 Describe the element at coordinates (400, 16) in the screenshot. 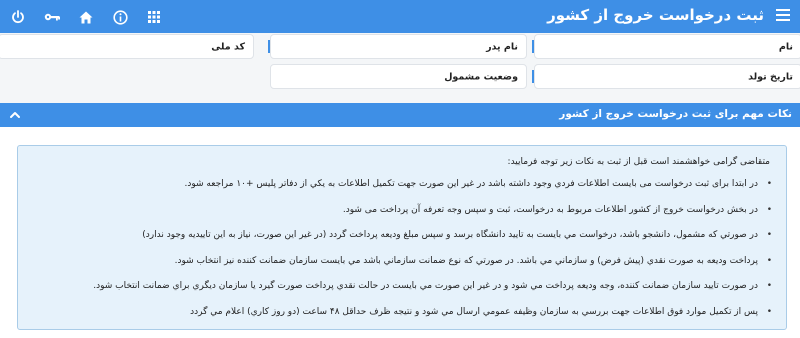

I see `app-header: ثبت درخواست خروج از کشور` at that location.